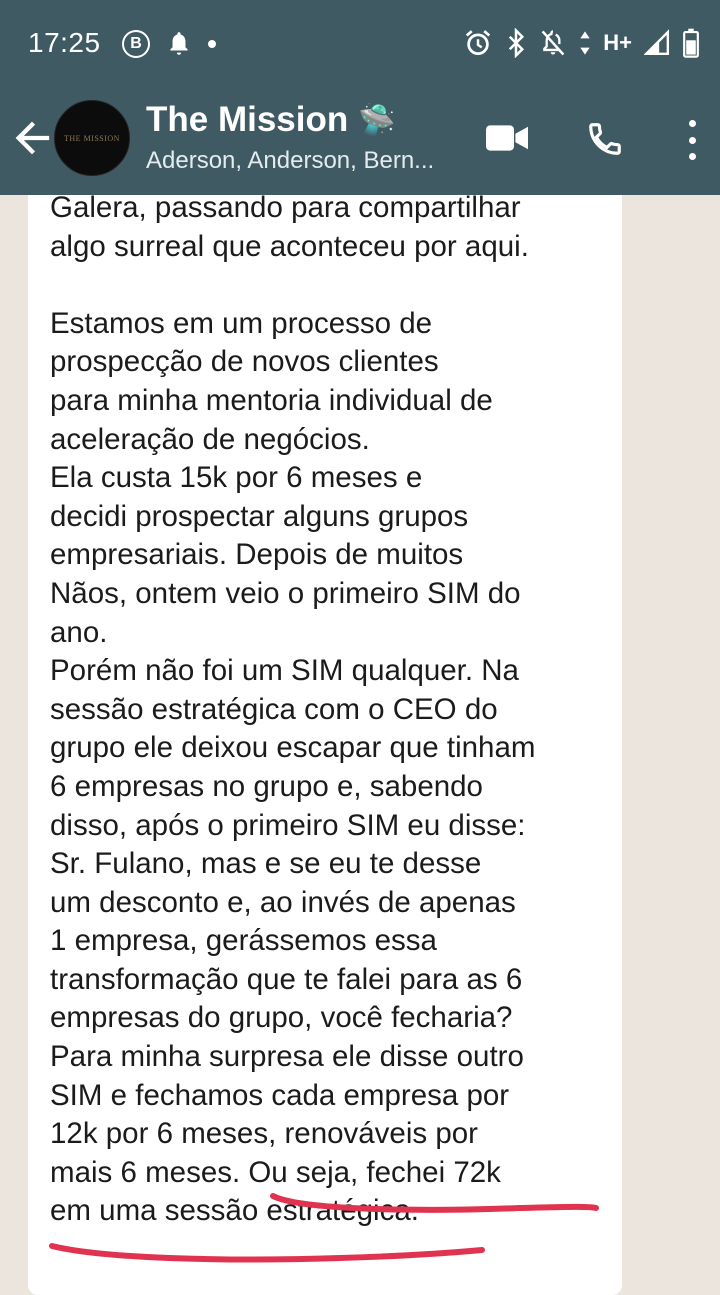  I want to click on ufo-emoji: 🛸, so click(377, 120).